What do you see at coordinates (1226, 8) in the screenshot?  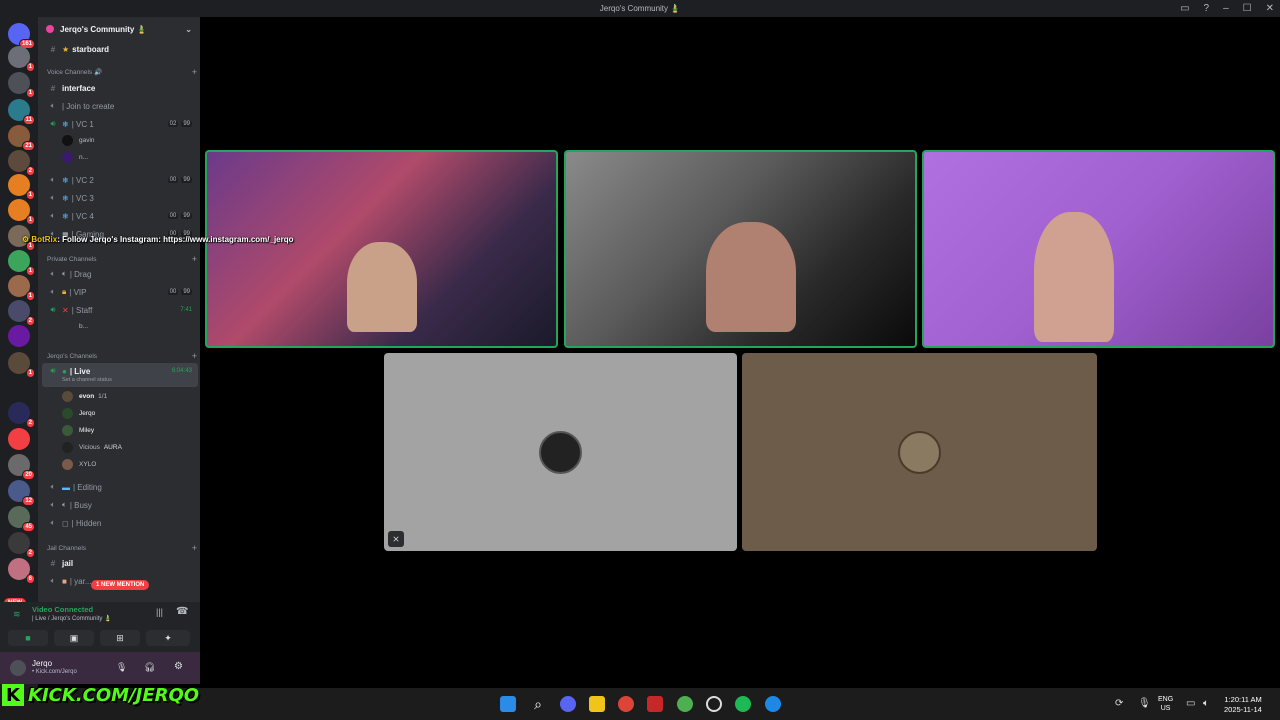 I see `minimize-button: –` at bounding box center [1226, 8].